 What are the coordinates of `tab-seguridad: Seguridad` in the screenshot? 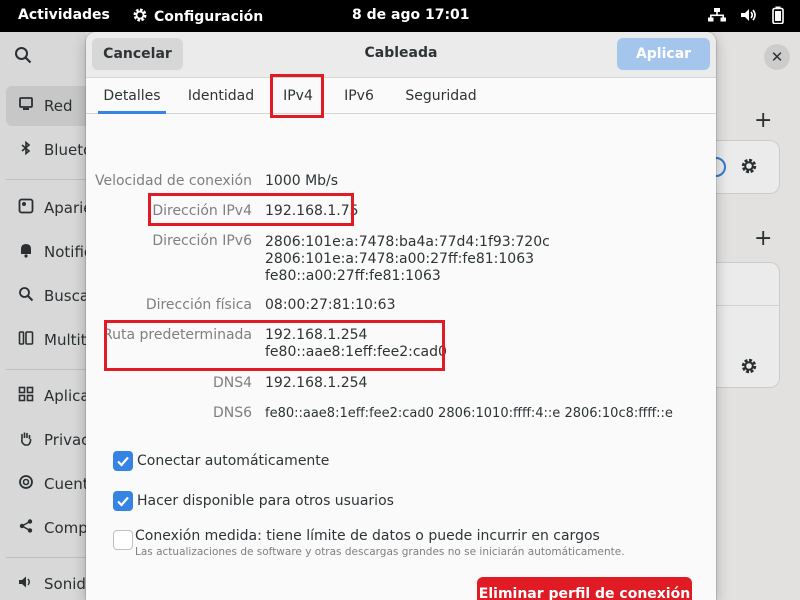 It's located at (441, 96).